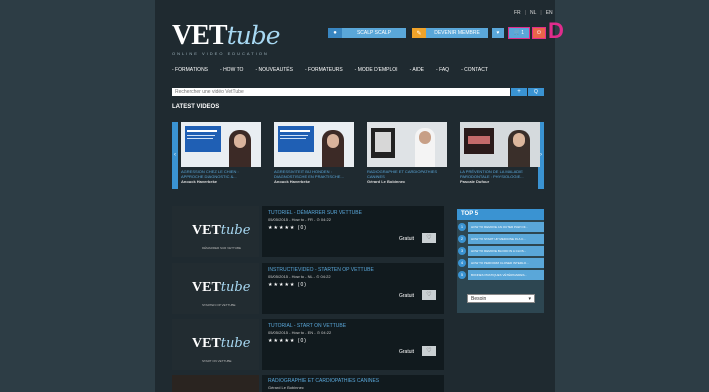  I want to click on lang-nl: NL, so click(533, 13).